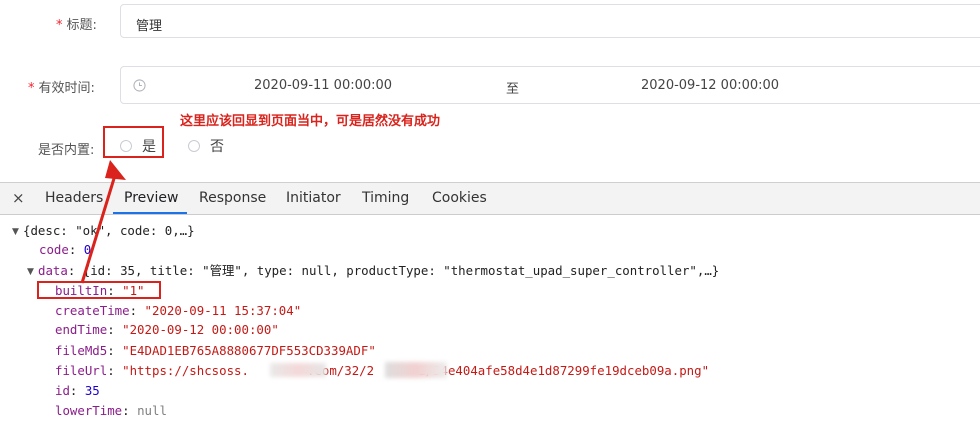 The height and width of the screenshot is (421, 980). I want to click on highlight-box-radio, so click(133, 142).